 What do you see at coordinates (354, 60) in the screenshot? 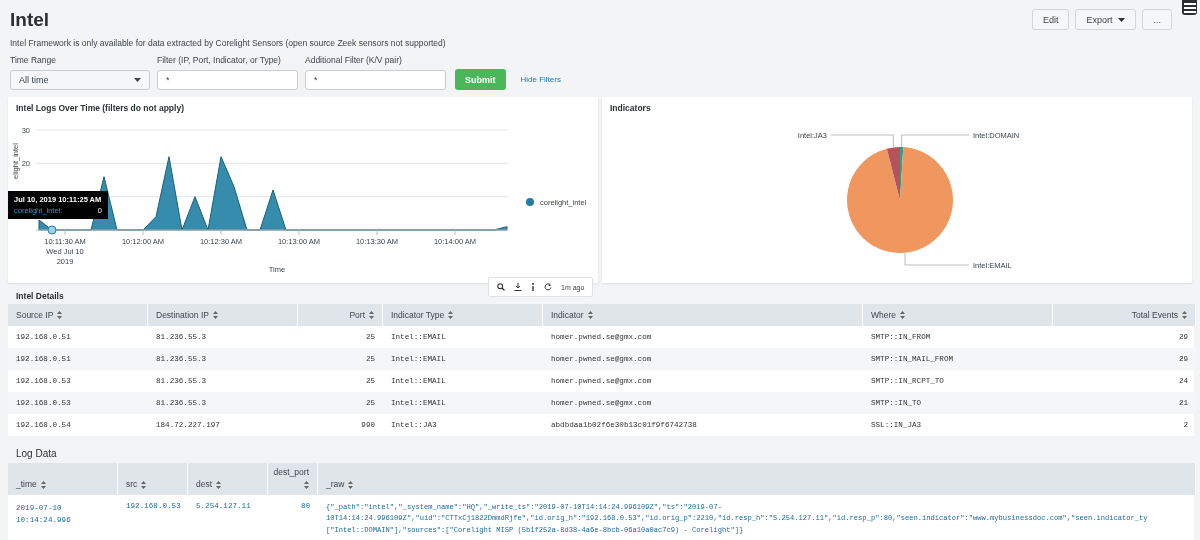
I see `field-label: Additional Filter (K/V pair)` at bounding box center [354, 60].